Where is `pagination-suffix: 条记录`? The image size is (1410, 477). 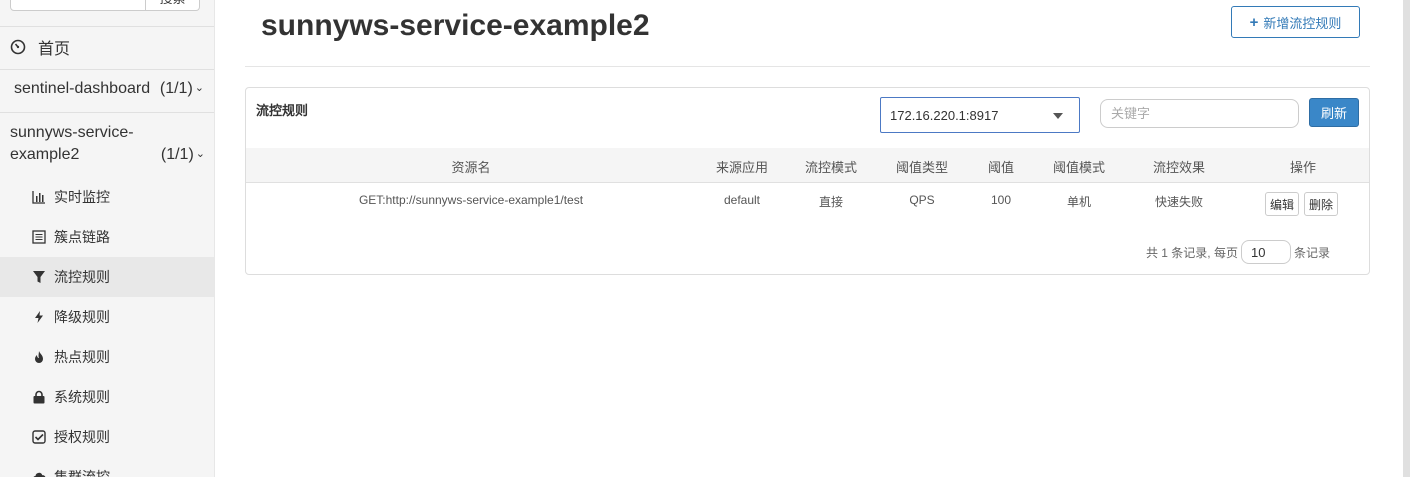 pagination-suffix: 条记录 is located at coordinates (1311, 252).